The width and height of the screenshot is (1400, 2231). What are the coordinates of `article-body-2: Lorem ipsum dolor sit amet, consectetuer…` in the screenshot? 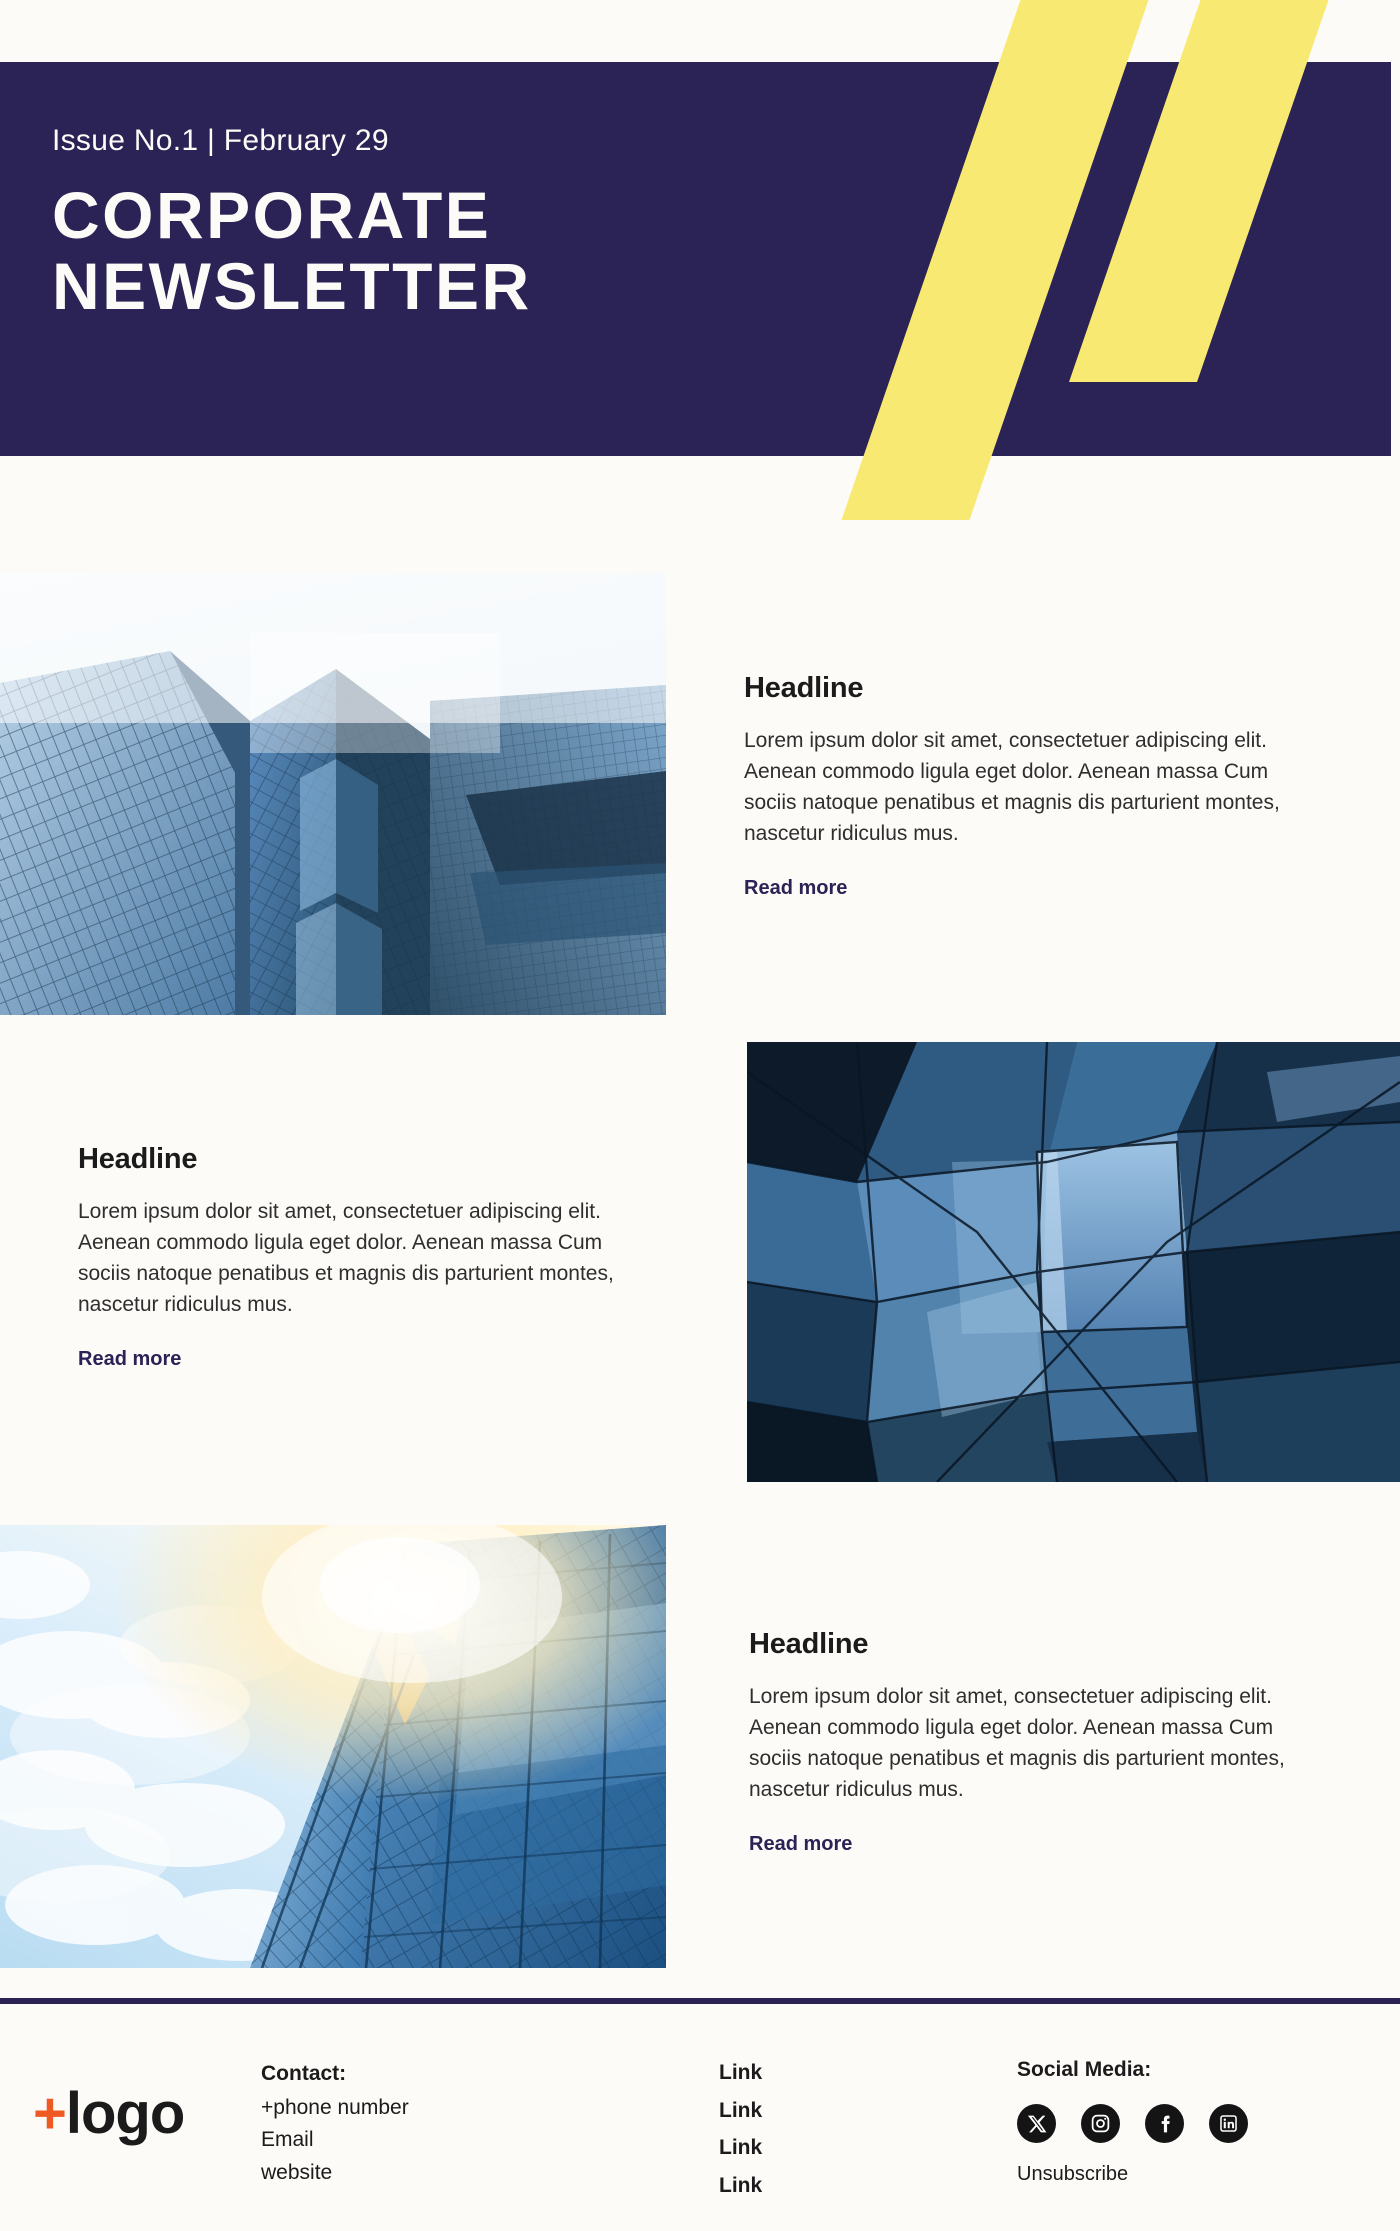 It's located at (346, 1258).